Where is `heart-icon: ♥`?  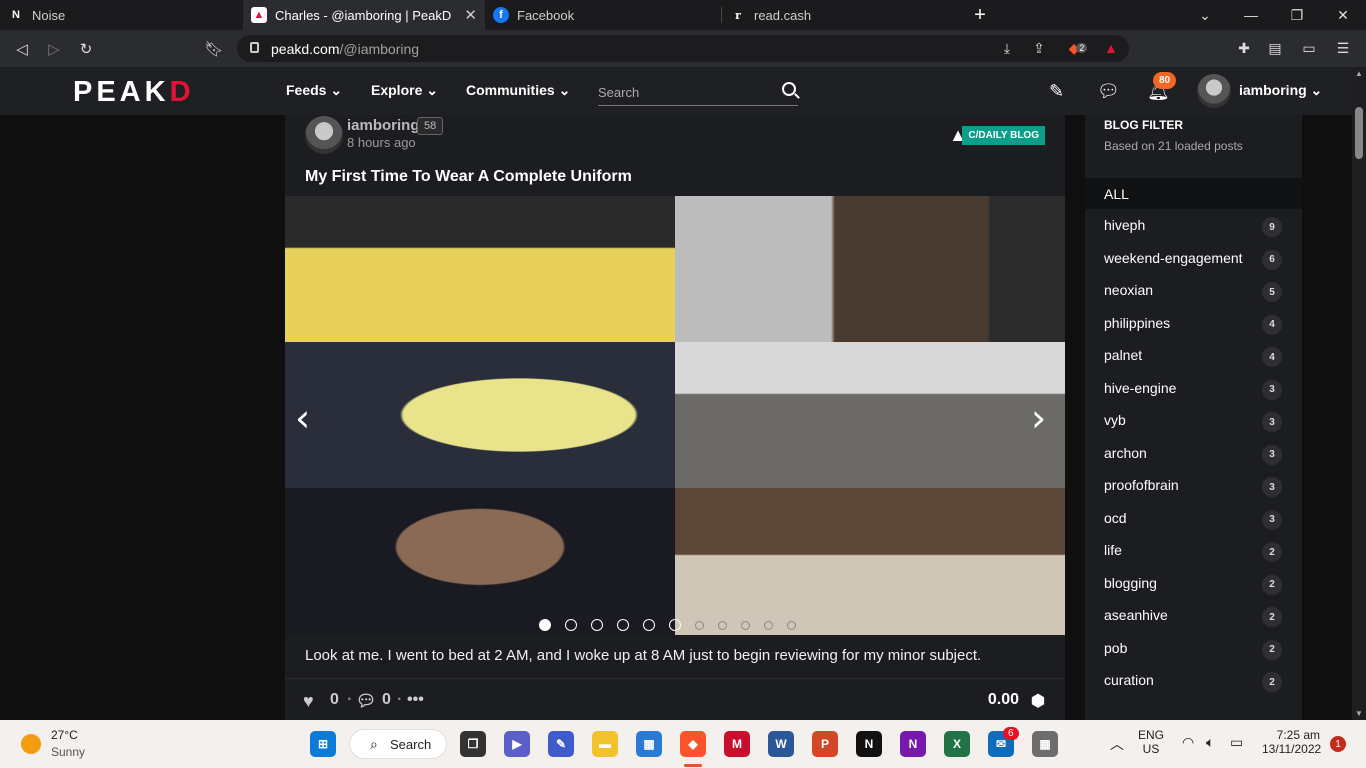
heart-icon: ♥ is located at coordinates (308, 701).